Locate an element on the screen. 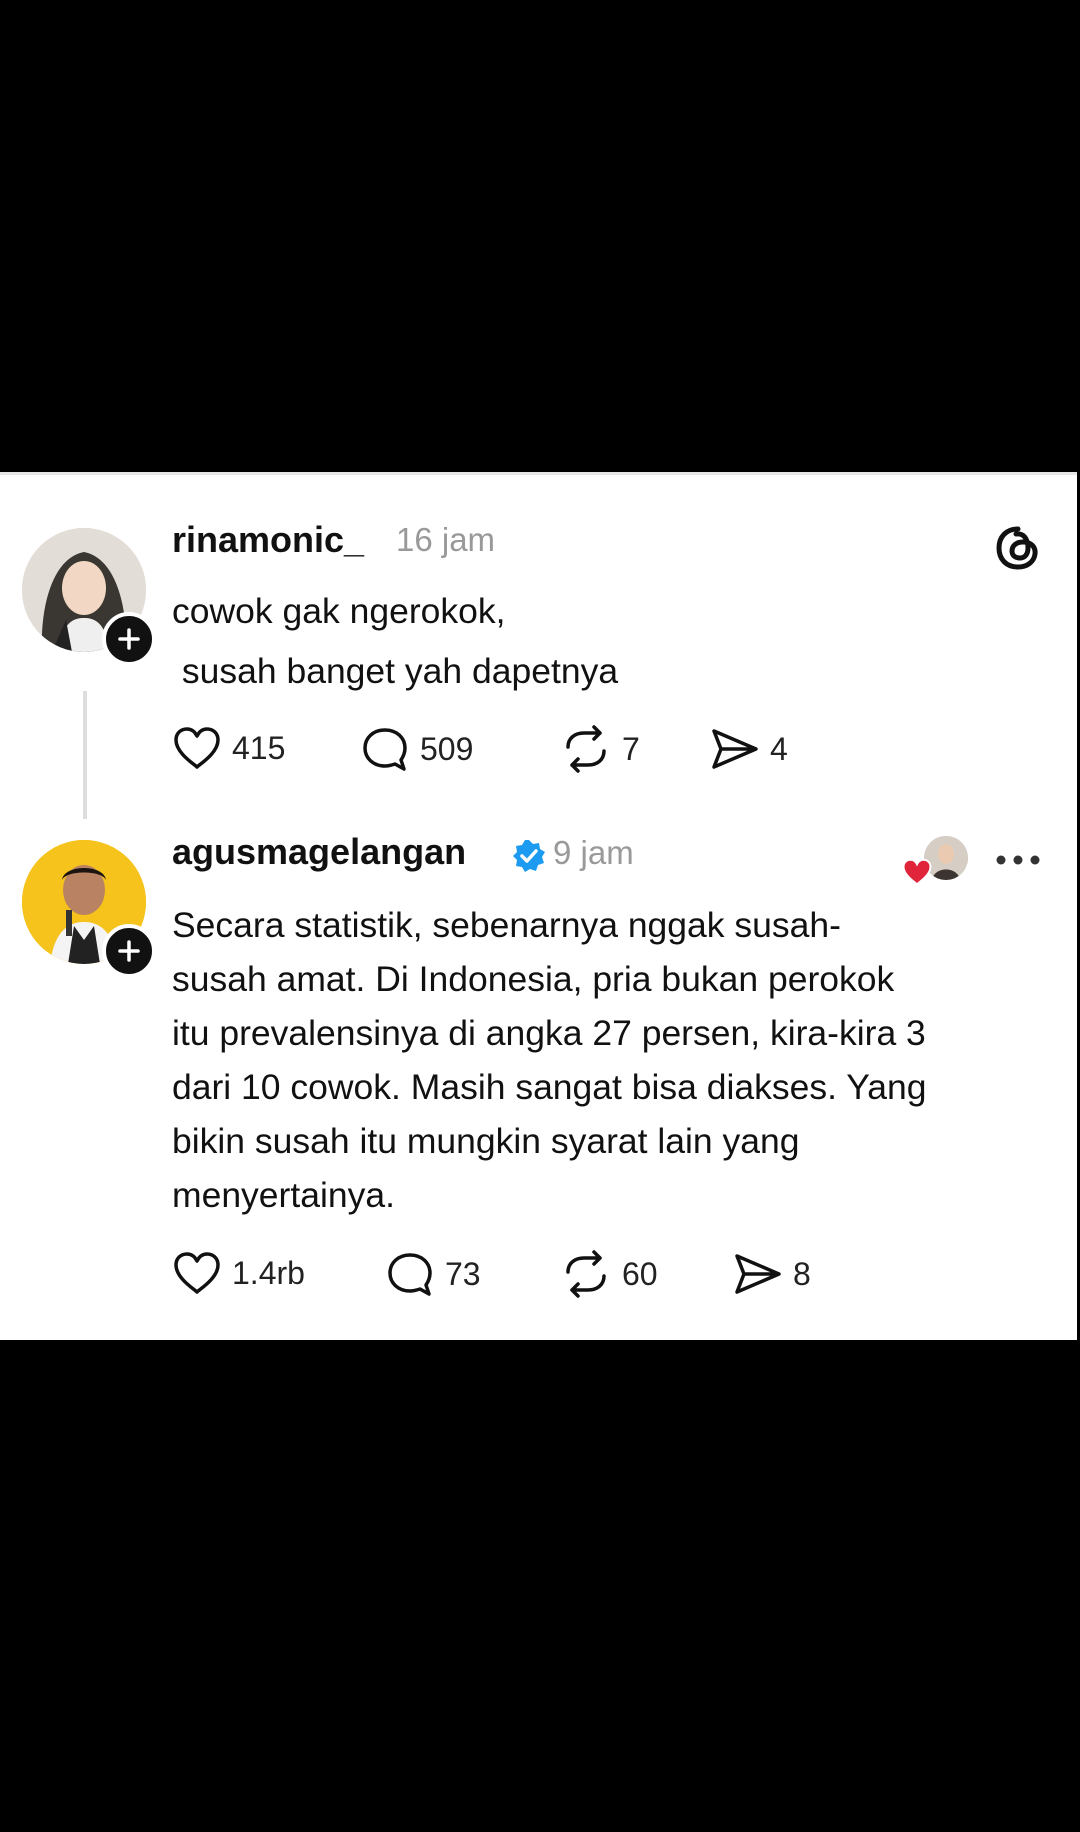 Image resolution: width=1080 pixels, height=1832 pixels. repost-button: 7 is located at coordinates (600, 749).